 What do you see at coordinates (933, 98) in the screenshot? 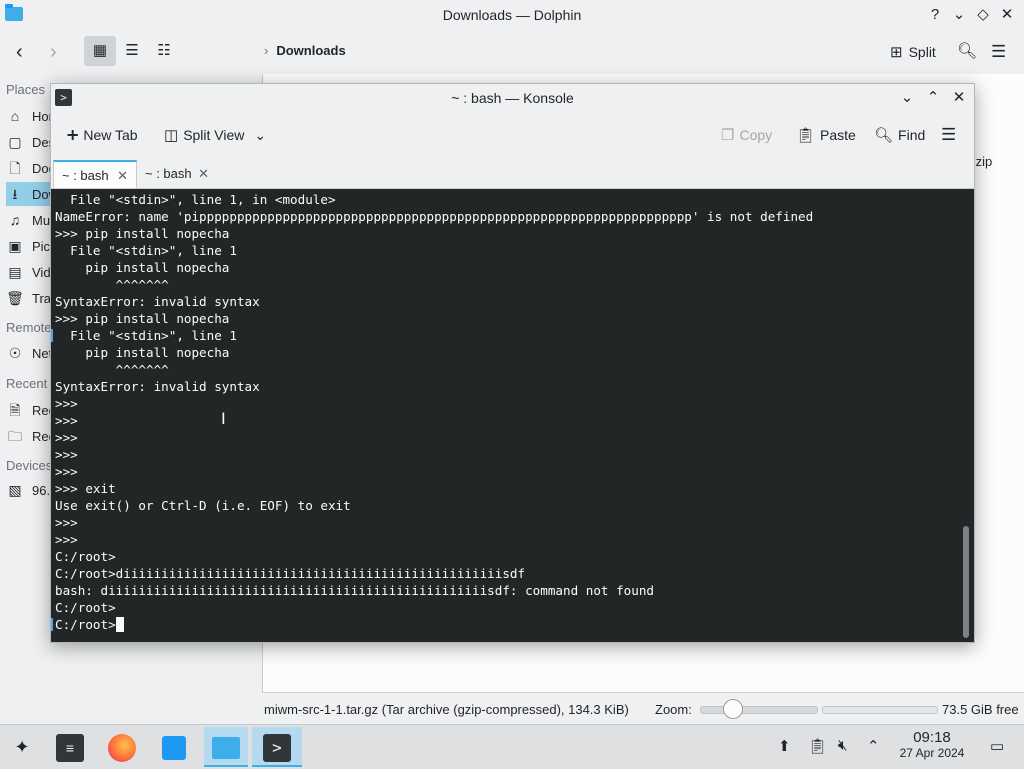
I see `maximize-button: ⌃` at bounding box center [933, 98].